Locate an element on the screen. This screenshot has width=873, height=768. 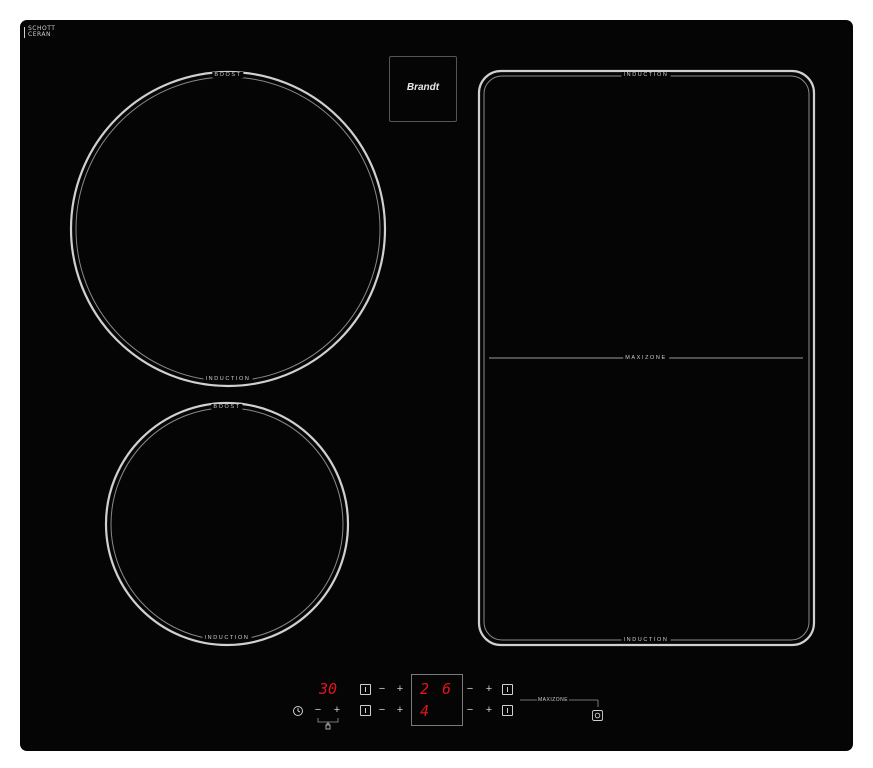
timer-display: 30 is located at coordinates (328, 689).